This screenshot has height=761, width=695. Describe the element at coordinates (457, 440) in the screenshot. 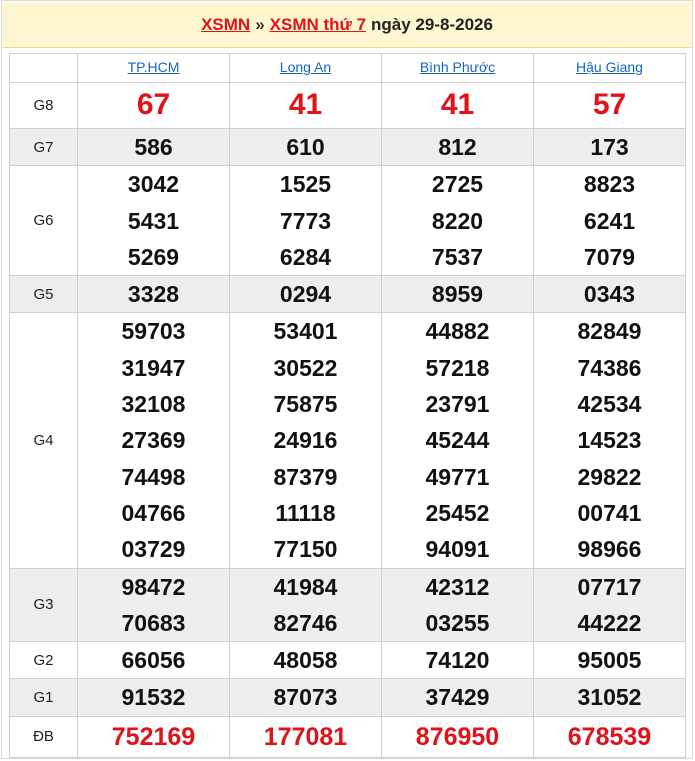

I see `prize-number: 45244` at that location.